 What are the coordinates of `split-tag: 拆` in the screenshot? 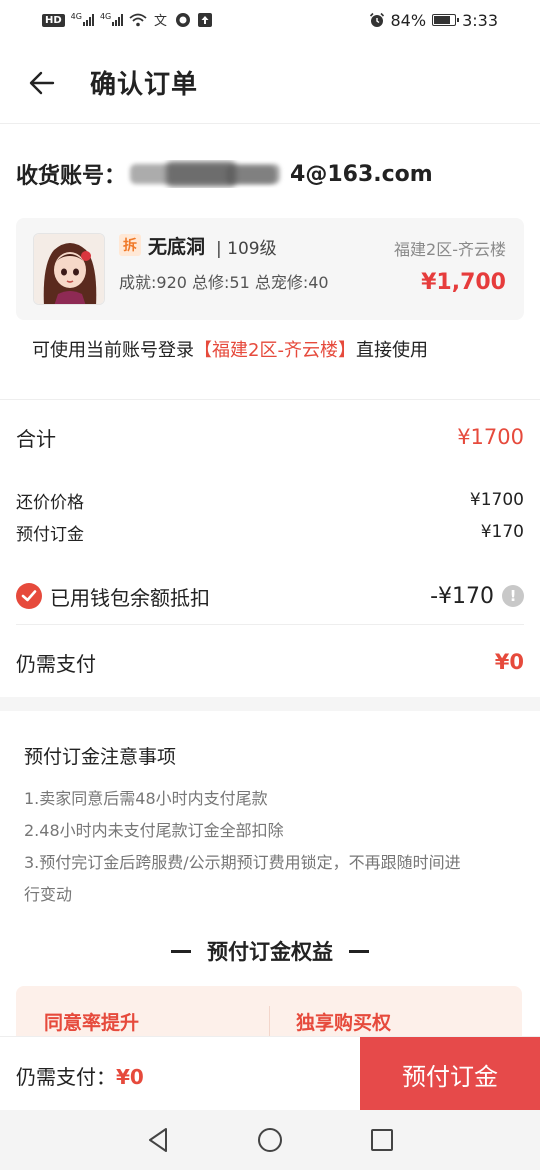 It's located at (130, 245).